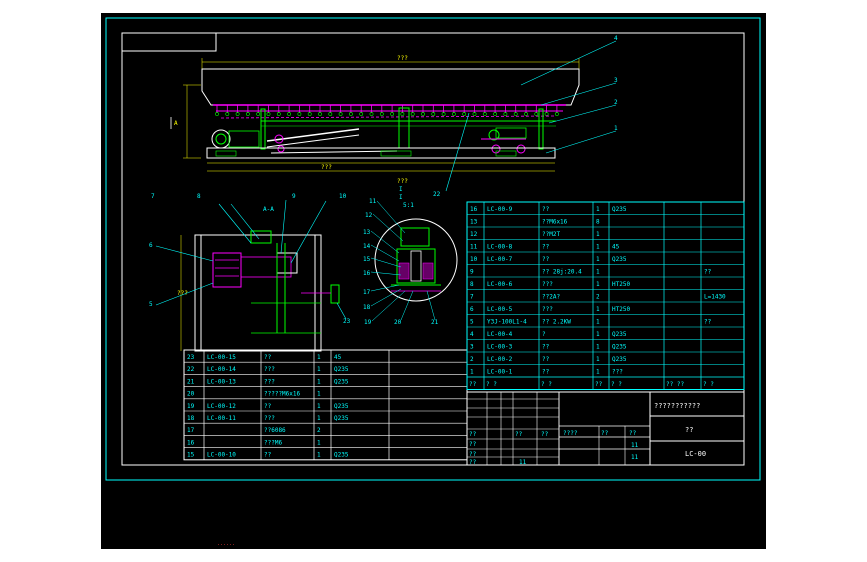  What do you see at coordinates (368, 322) in the screenshot?
I see `callout-19: 19` at bounding box center [368, 322].